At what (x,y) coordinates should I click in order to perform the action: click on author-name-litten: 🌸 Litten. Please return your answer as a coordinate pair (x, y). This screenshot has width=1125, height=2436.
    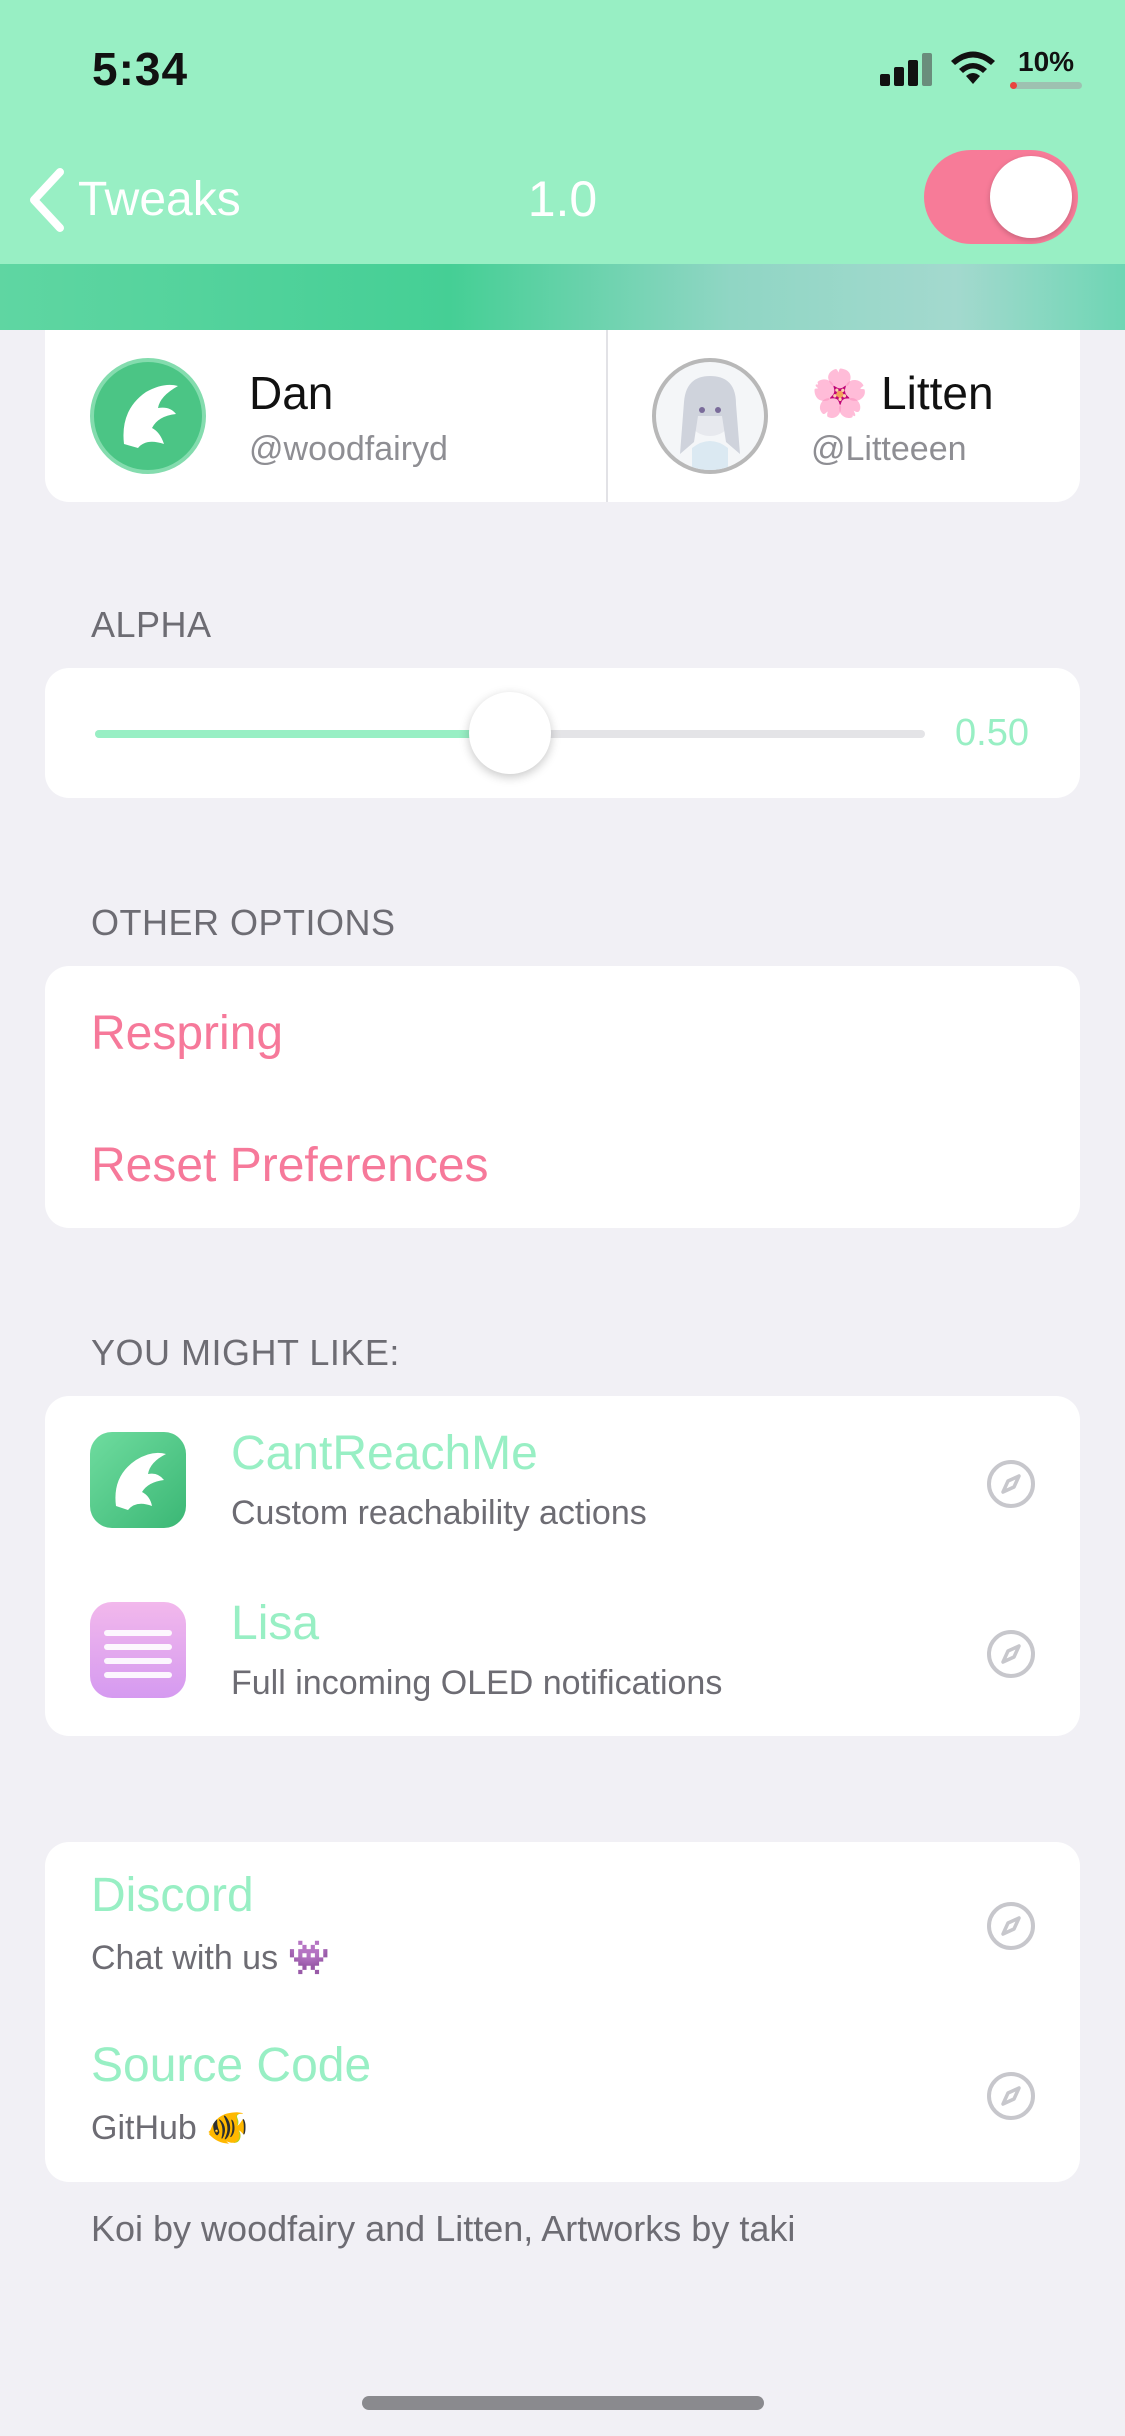
    Looking at the image, I should click on (902, 393).